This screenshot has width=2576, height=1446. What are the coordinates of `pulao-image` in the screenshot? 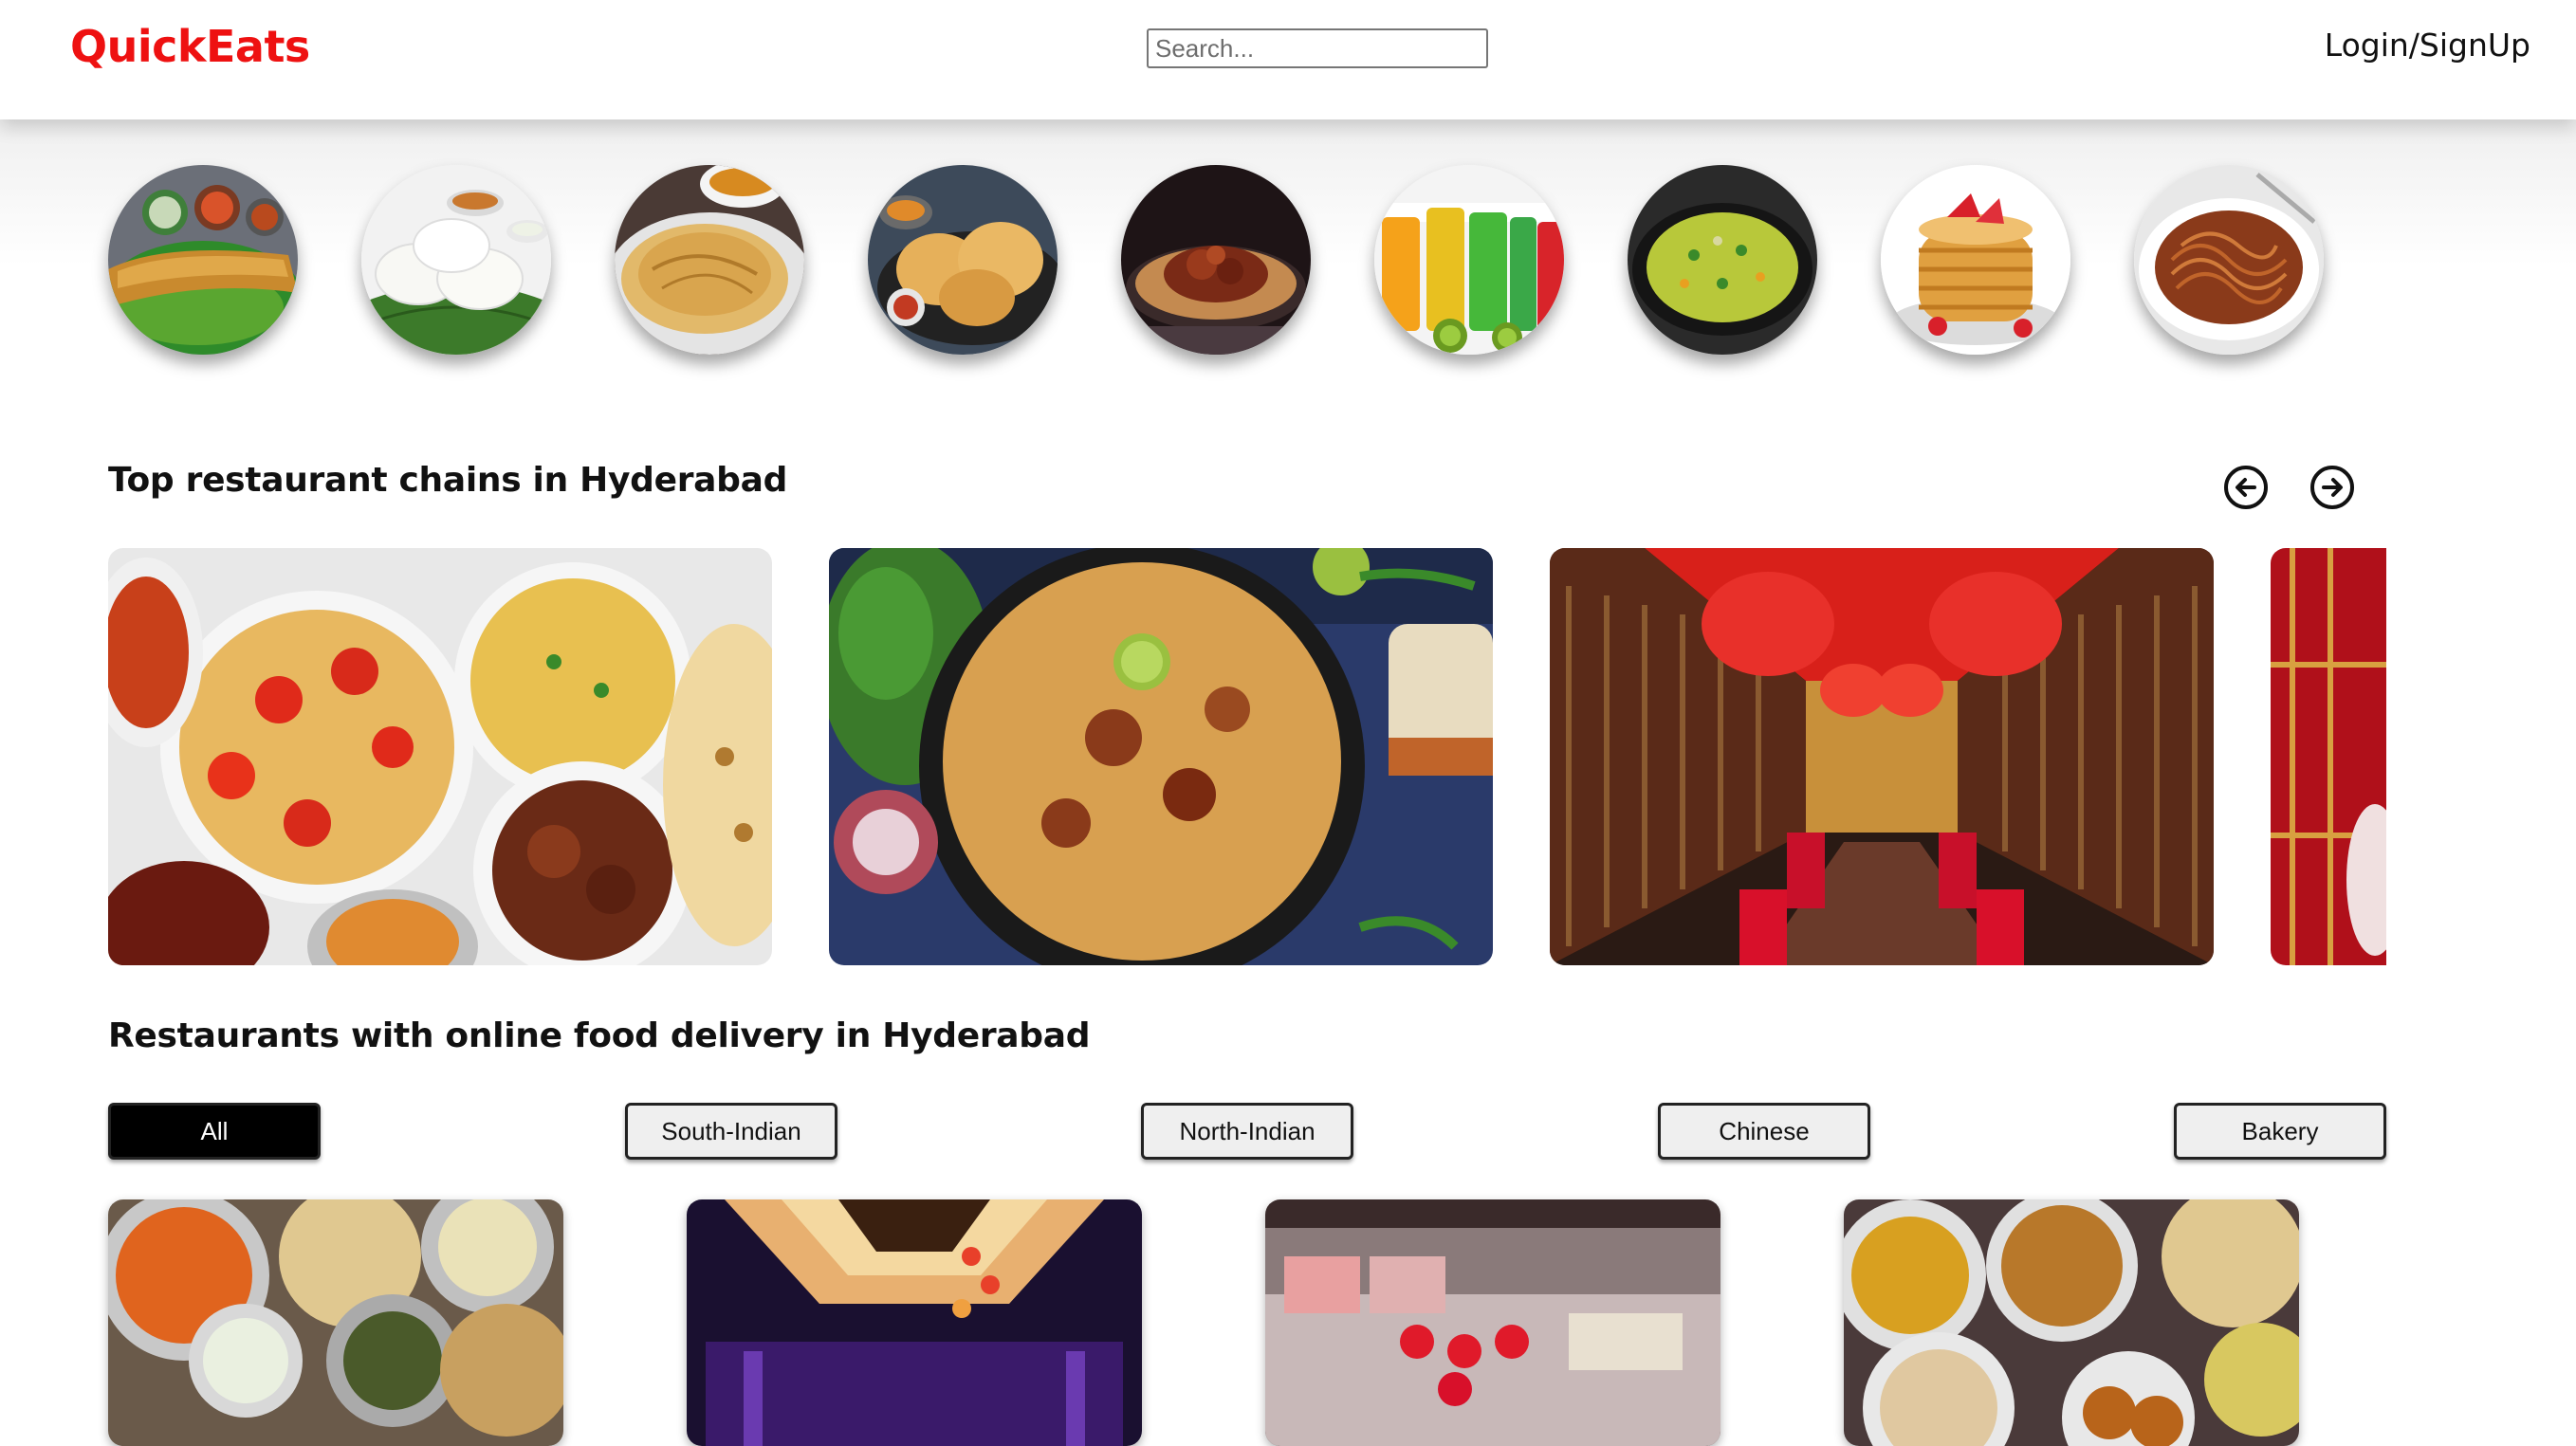 It's located at (1722, 260).